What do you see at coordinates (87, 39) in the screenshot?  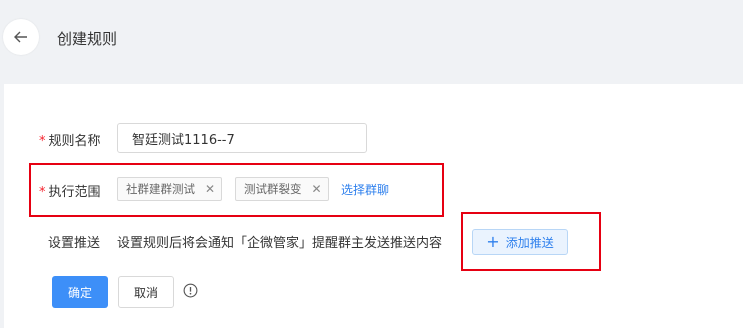 I see `page-title: 创建规则` at bounding box center [87, 39].